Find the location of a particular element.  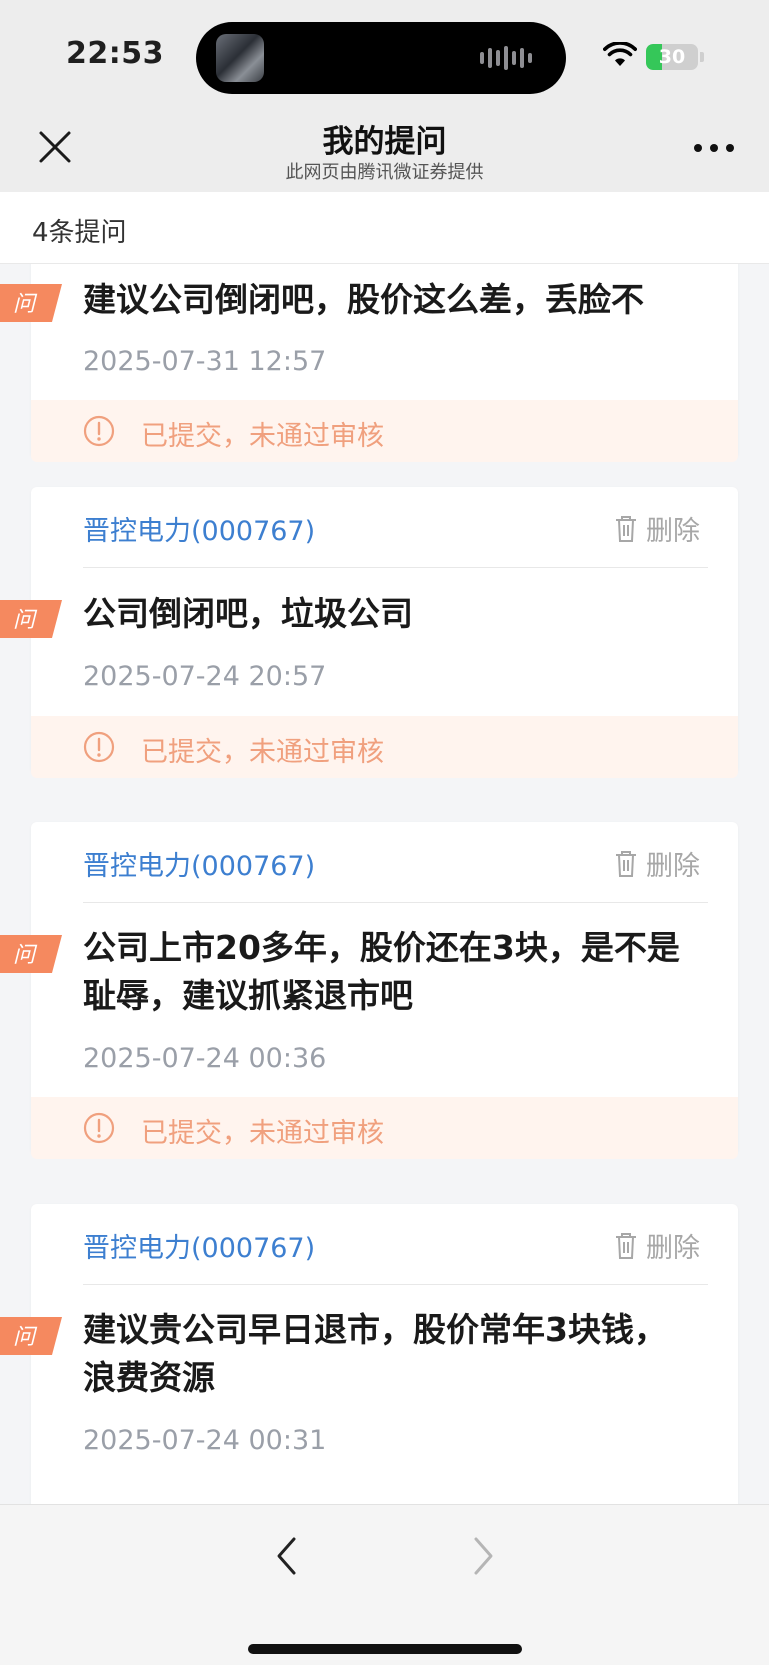

nav-bar: 我的提问 此网页由腾讯微证券提供 is located at coordinates (384, 152).